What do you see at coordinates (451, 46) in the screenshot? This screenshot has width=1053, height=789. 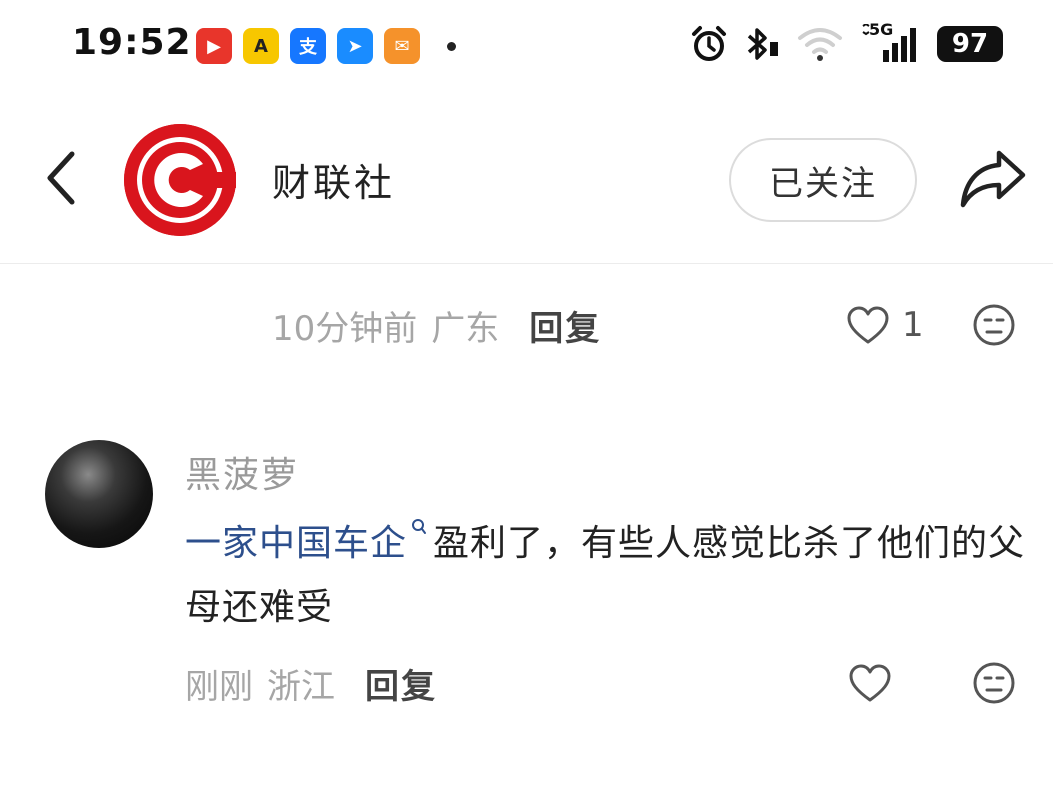 I see `more-notifications-dot` at bounding box center [451, 46].